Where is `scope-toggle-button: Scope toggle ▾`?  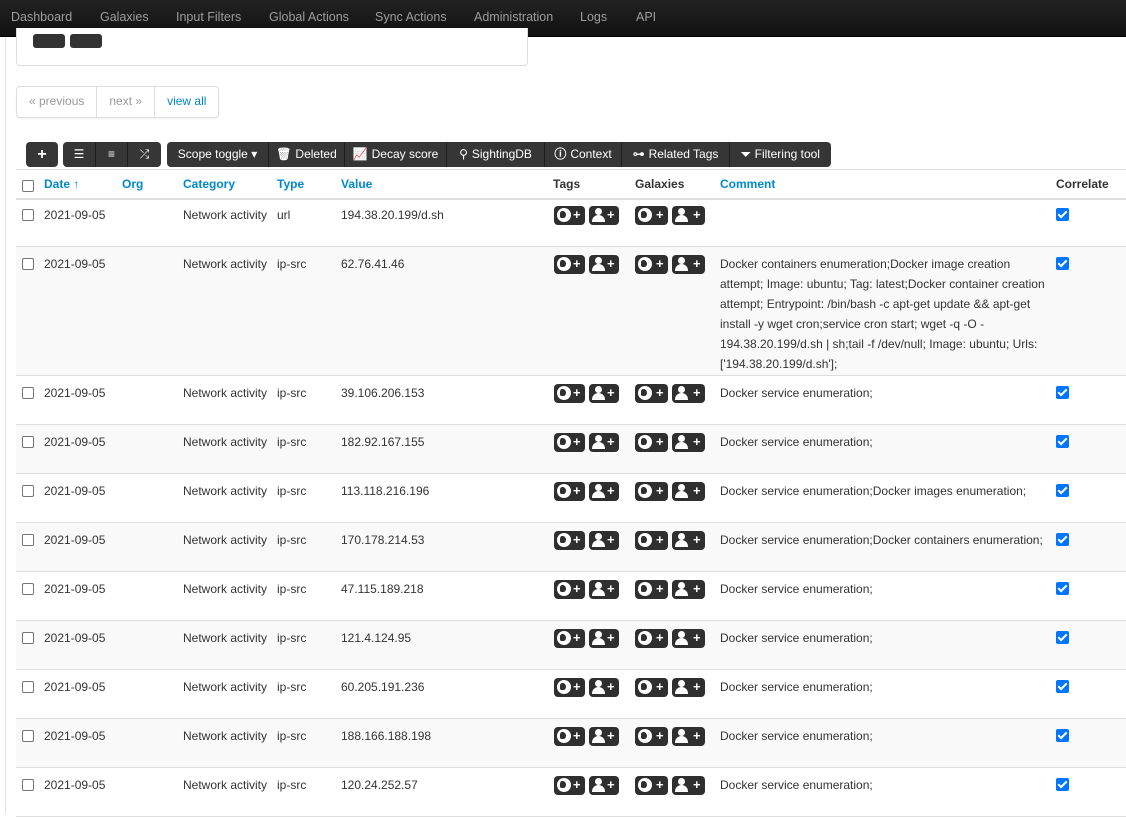 scope-toggle-button: Scope toggle ▾ is located at coordinates (218, 154).